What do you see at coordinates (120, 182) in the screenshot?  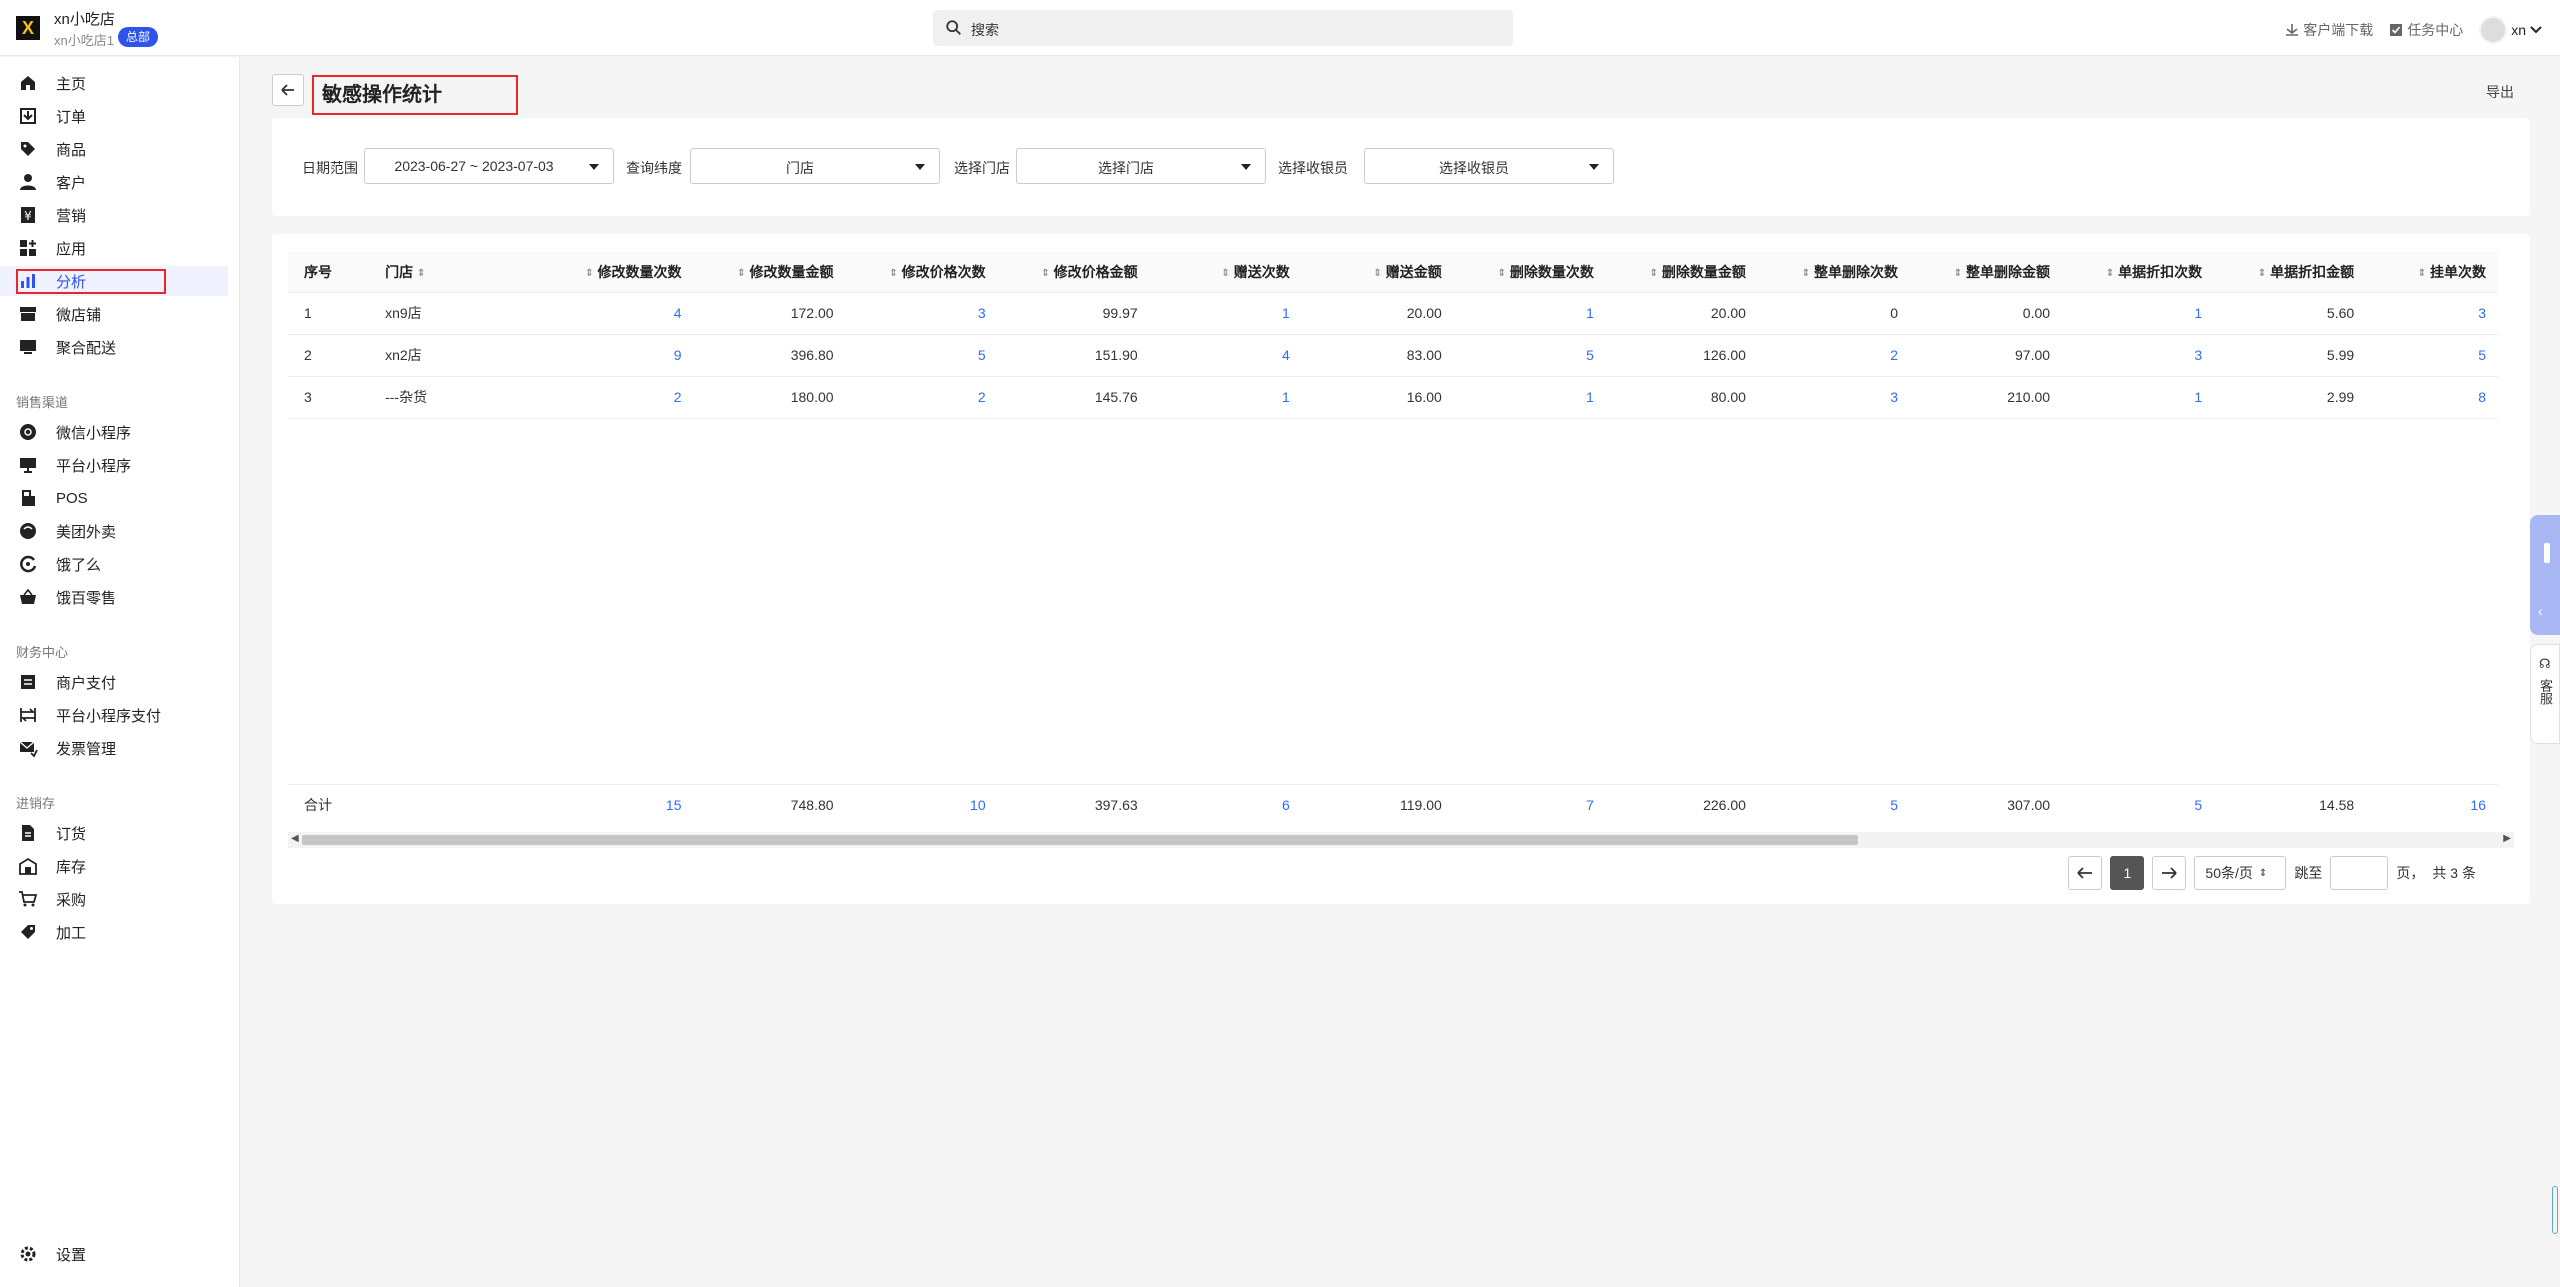 I see `sidebar-item-customers: 客户` at bounding box center [120, 182].